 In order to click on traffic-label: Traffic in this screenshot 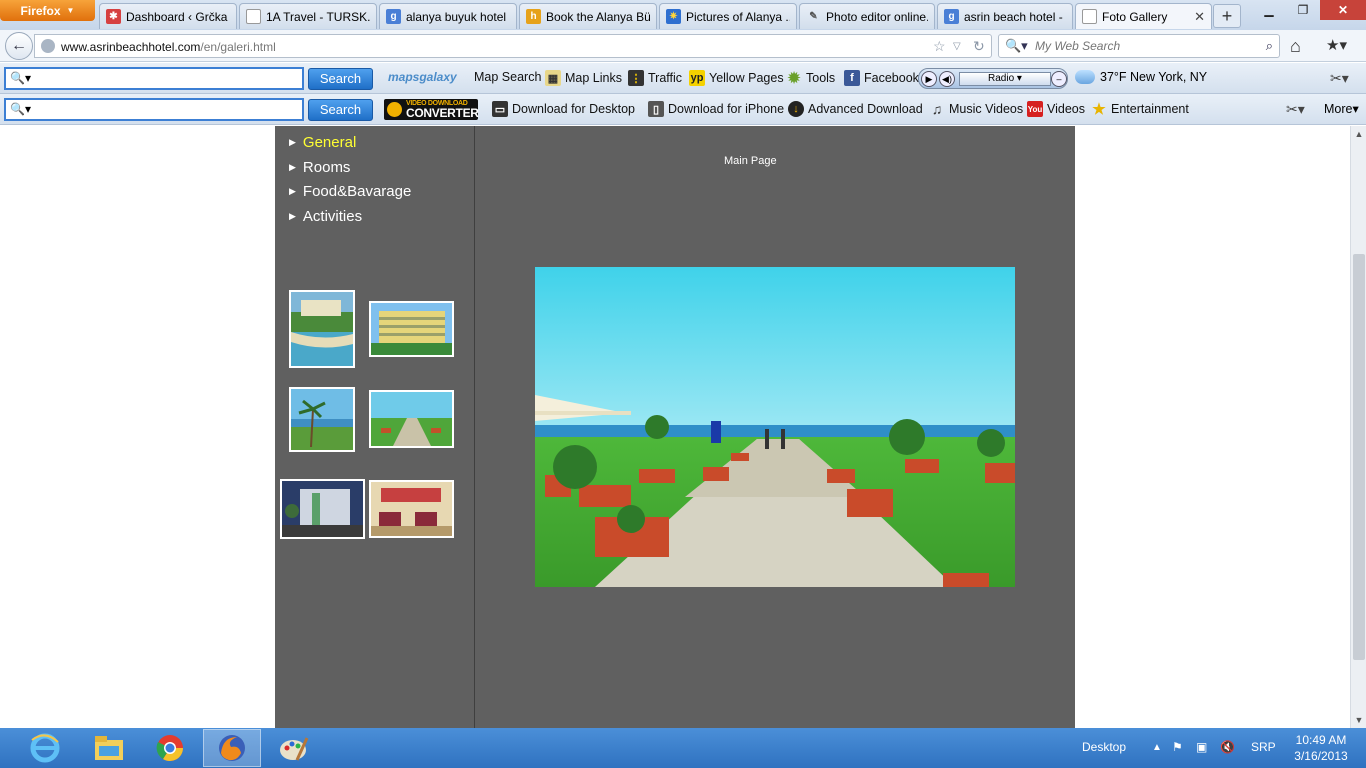, I will do `click(665, 78)`.